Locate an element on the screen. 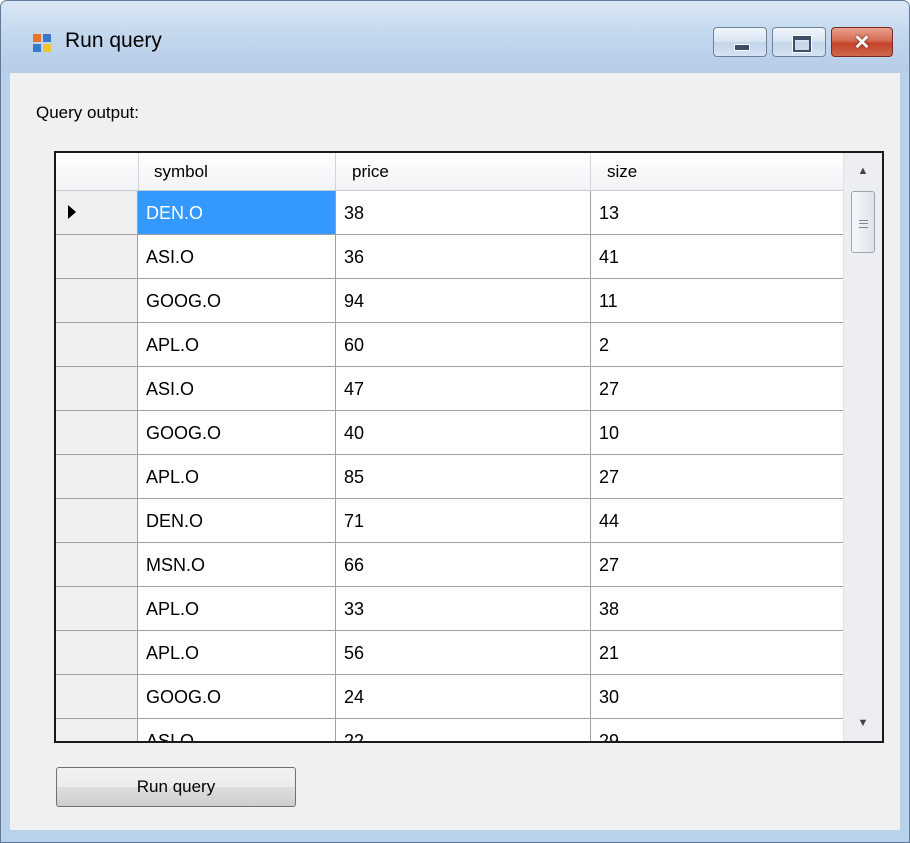  cell-size: 30 is located at coordinates (717, 697).